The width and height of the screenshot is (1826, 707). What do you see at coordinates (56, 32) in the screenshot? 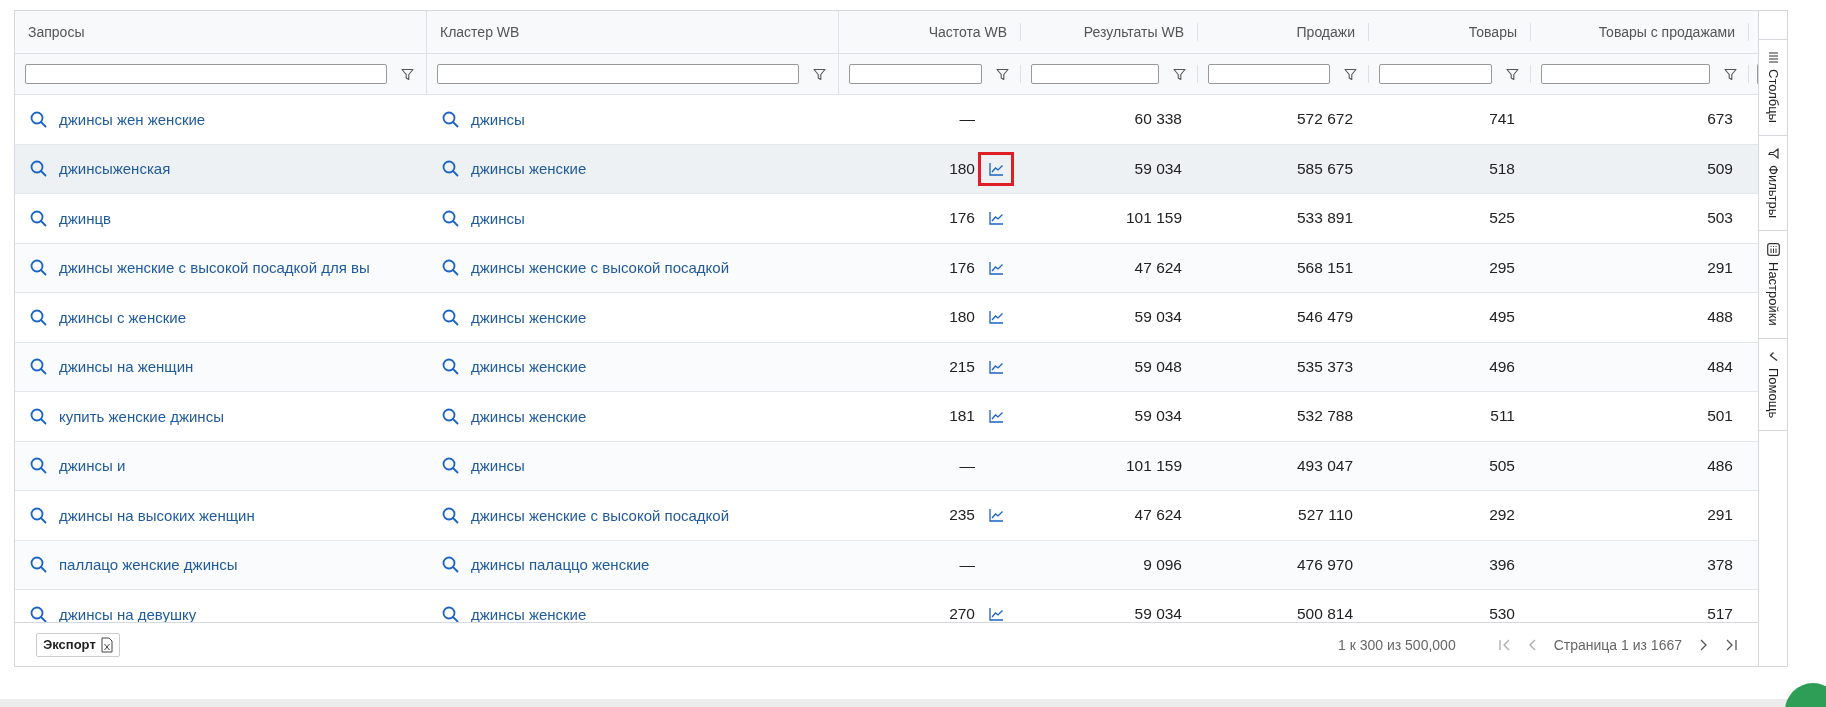
I see `column-header: Запросы` at bounding box center [56, 32].